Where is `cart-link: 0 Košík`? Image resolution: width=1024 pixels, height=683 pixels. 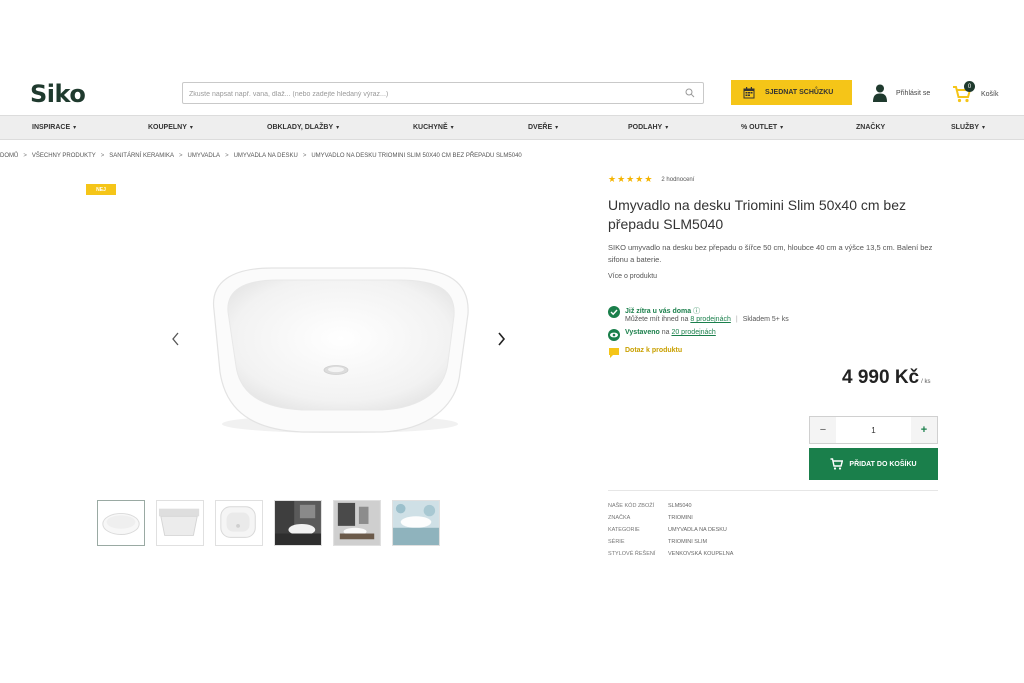
cart-link: 0 Košík is located at coordinates (975, 92).